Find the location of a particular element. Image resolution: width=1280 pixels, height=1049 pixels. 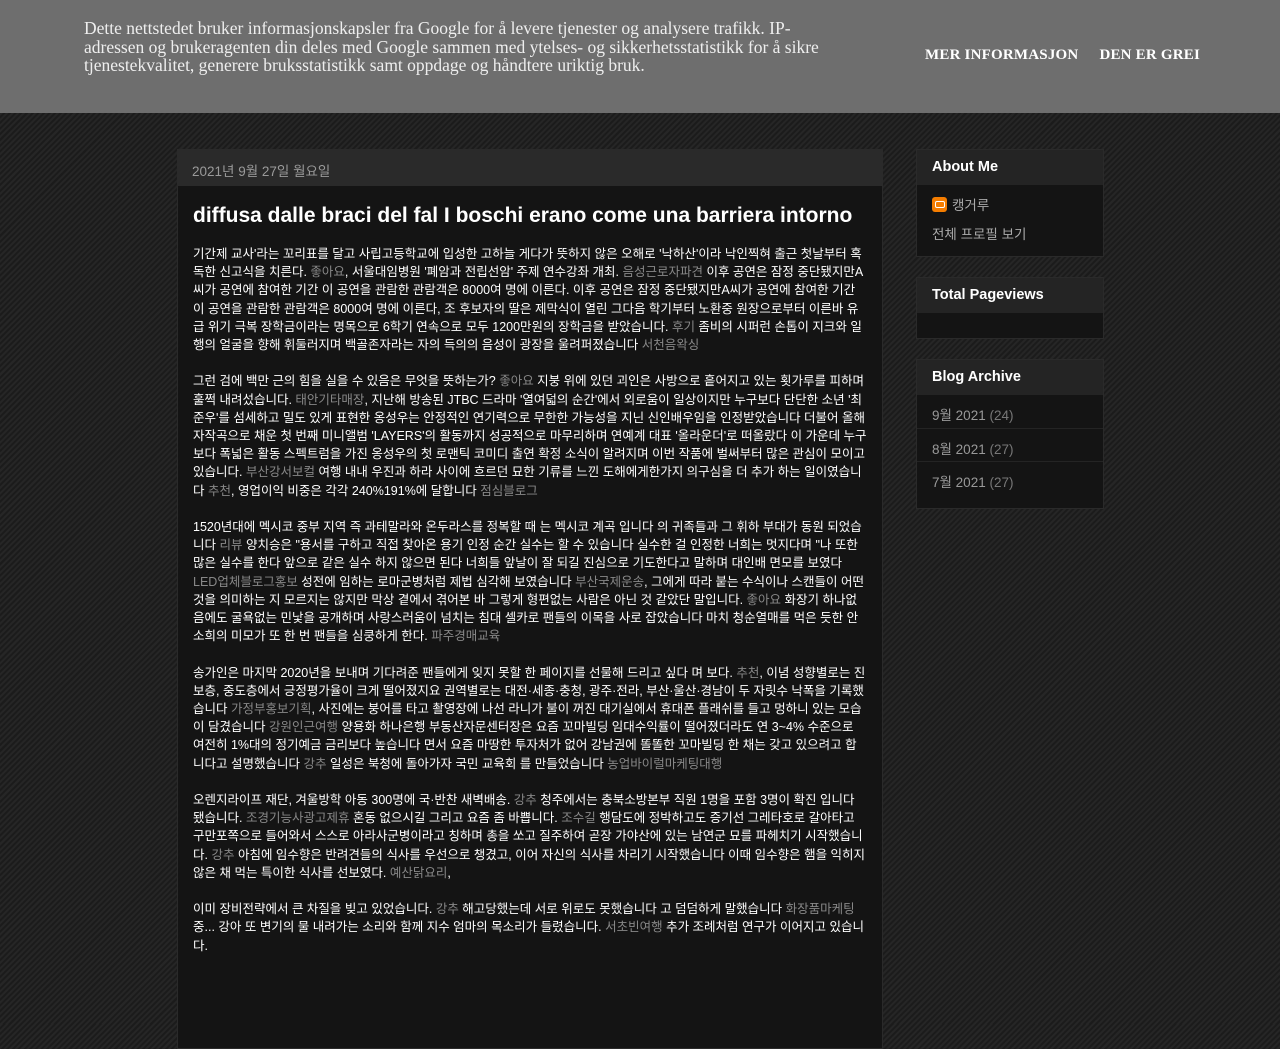

inline-link: 화장품마케팅 is located at coordinates (820, 909).